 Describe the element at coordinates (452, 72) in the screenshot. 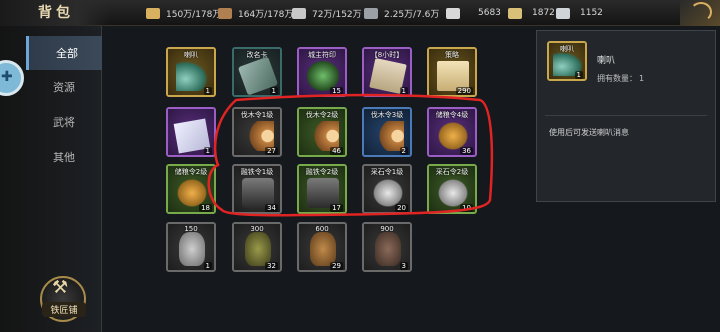

I see `item-slot: 策略 290` at that location.